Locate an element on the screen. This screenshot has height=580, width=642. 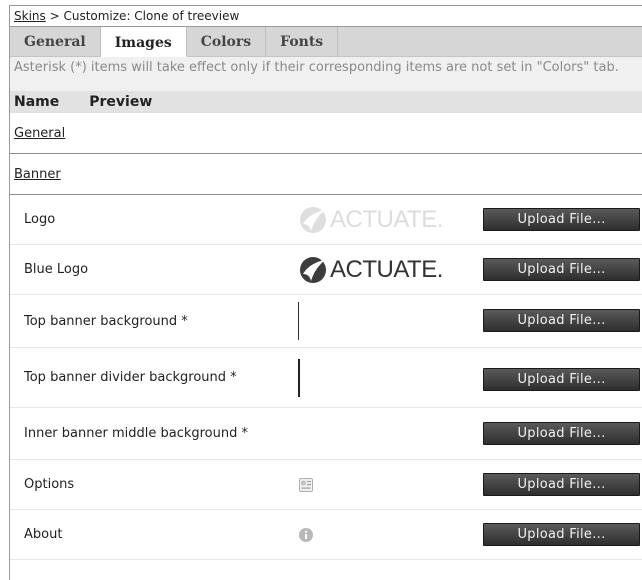
tab-bar-filler is located at coordinates (490, 41).